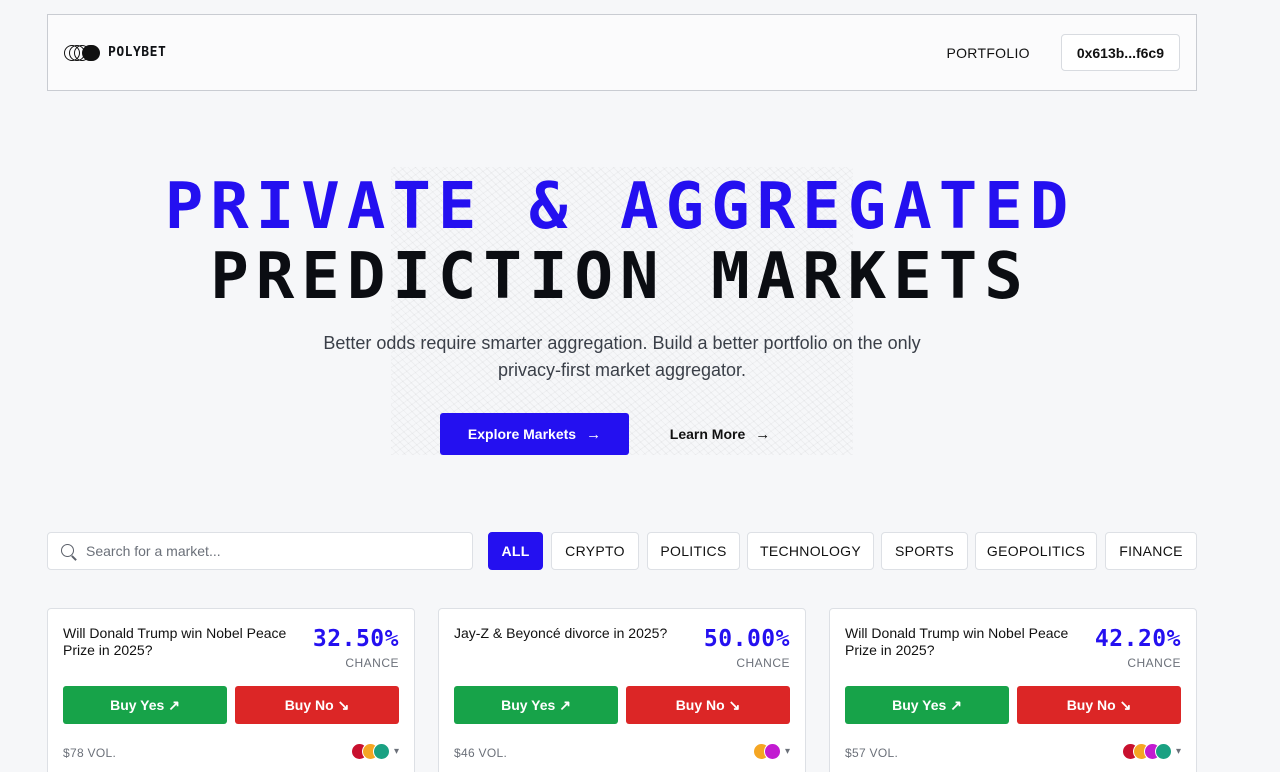 This screenshot has width=1280, height=772. I want to click on search-icon, so click(69, 551).